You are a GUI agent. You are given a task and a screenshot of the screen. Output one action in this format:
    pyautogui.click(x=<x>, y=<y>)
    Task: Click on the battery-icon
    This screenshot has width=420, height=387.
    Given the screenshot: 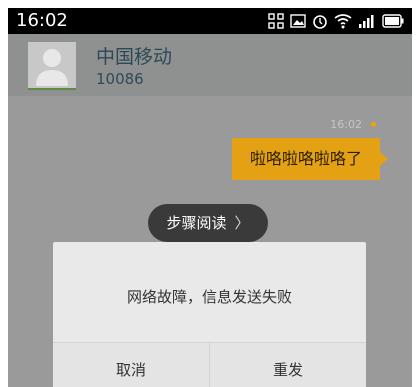 What is the action you would take?
    pyautogui.click(x=393, y=21)
    